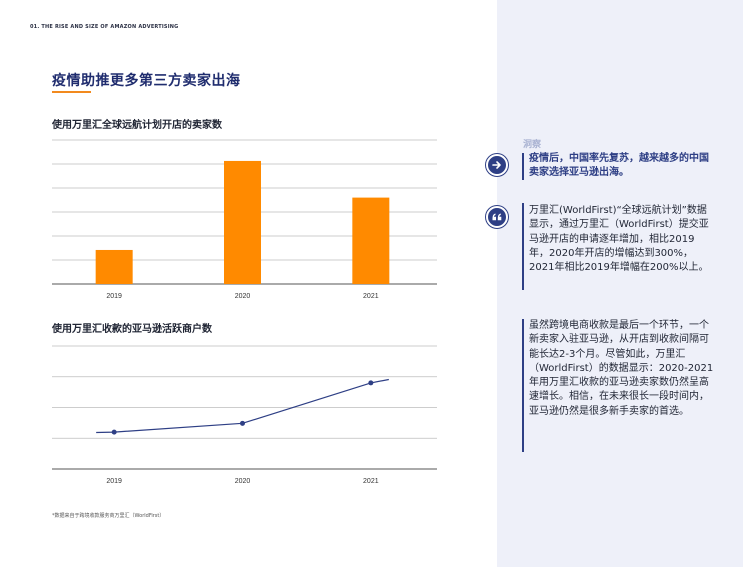 Image resolution: width=743 pixels, height=567 pixels. I want to click on insight-label: 洞察, so click(532, 145).